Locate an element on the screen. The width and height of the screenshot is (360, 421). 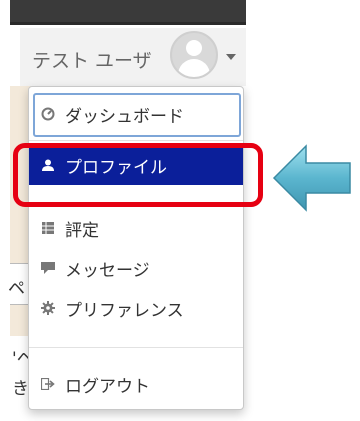
menu-item-label: ログアウト is located at coordinates (107, 386).